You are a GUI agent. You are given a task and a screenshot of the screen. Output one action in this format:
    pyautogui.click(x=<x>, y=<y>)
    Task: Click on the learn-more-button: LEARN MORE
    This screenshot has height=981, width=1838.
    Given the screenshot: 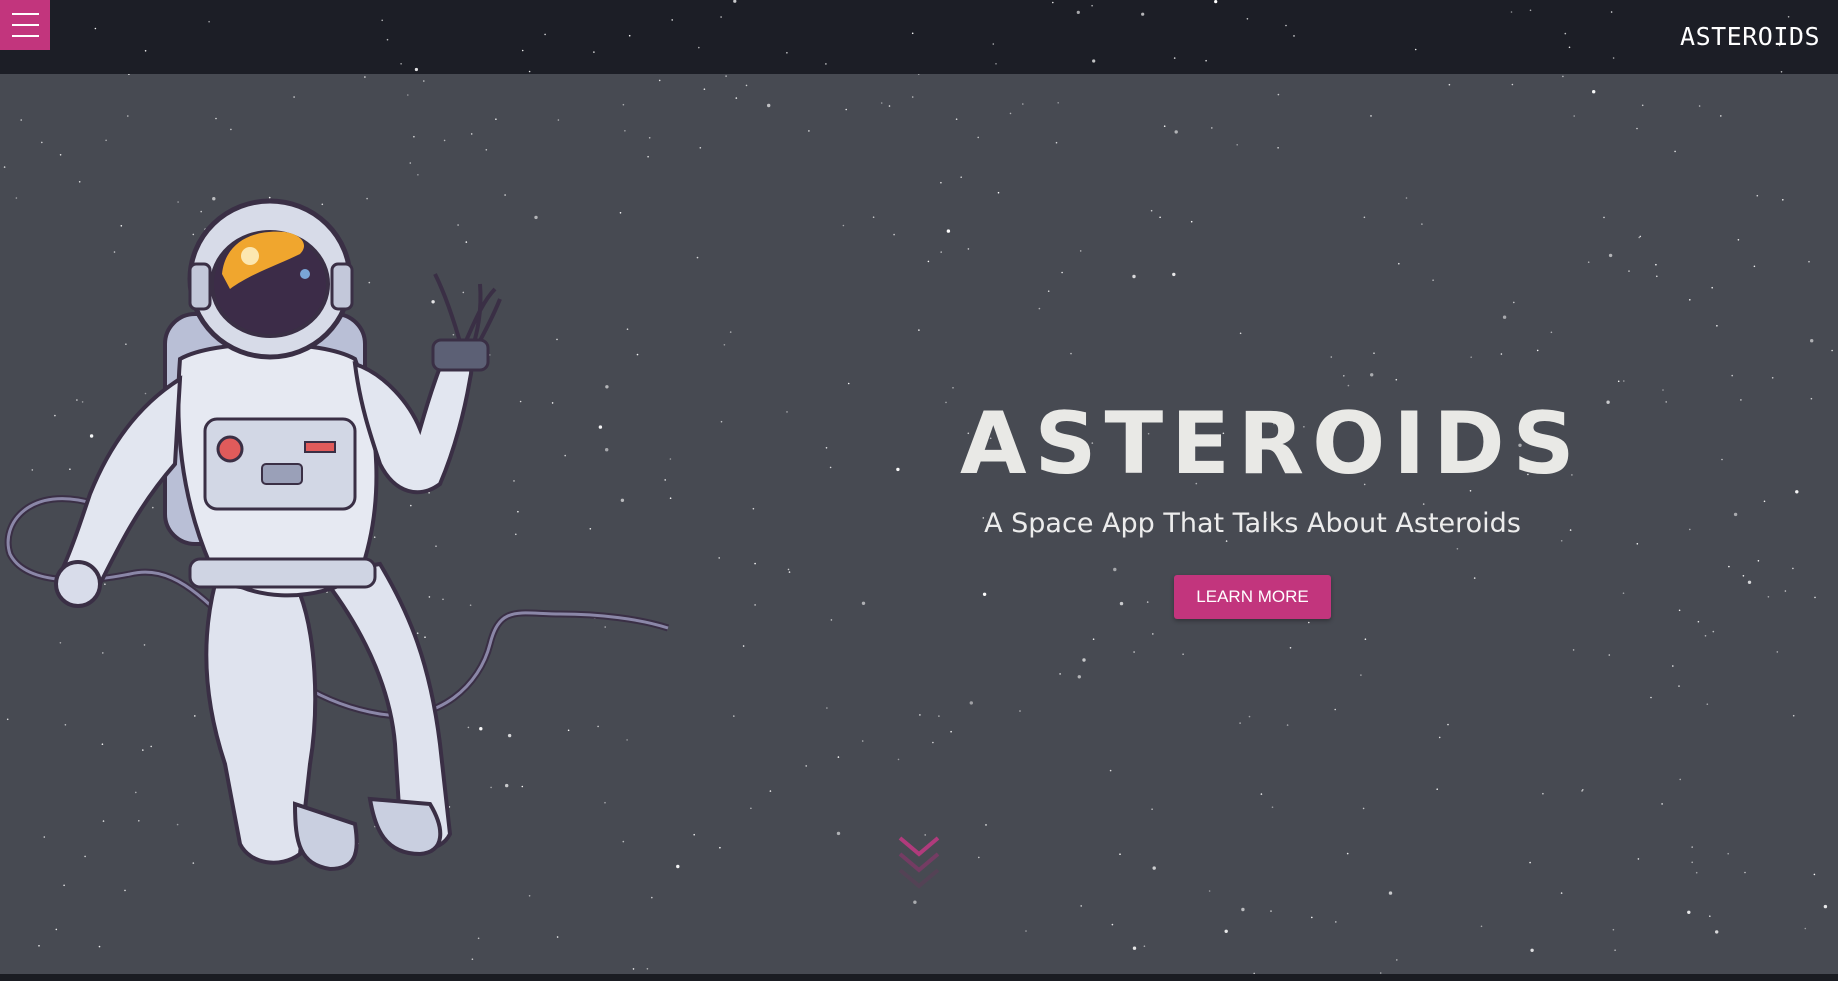 What is the action you would take?
    pyautogui.click(x=1252, y=597)
    